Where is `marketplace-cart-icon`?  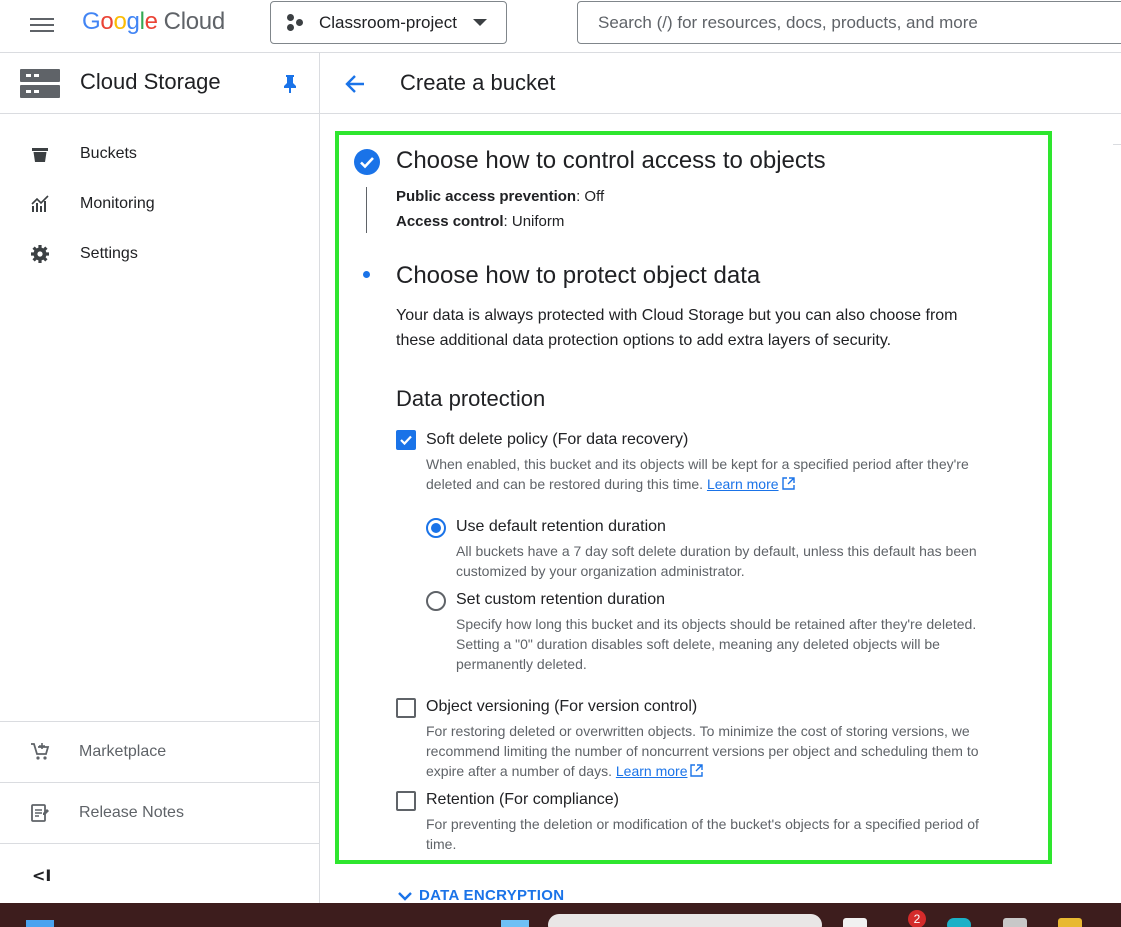
marketplace-cart-icon is located at coordinates (40, 751).